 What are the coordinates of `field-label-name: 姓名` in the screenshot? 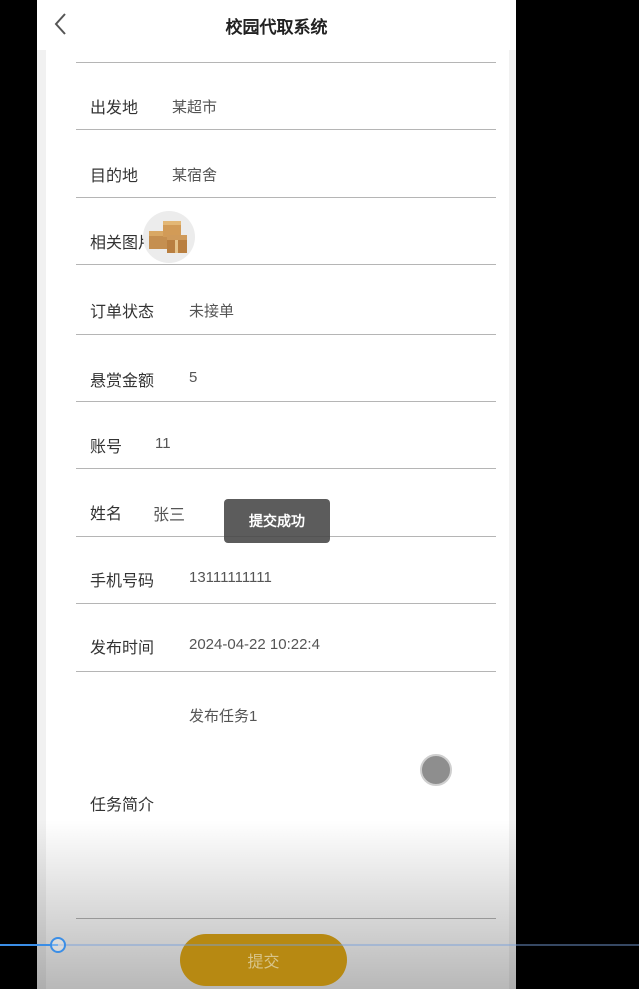 It's located at (106, 513).